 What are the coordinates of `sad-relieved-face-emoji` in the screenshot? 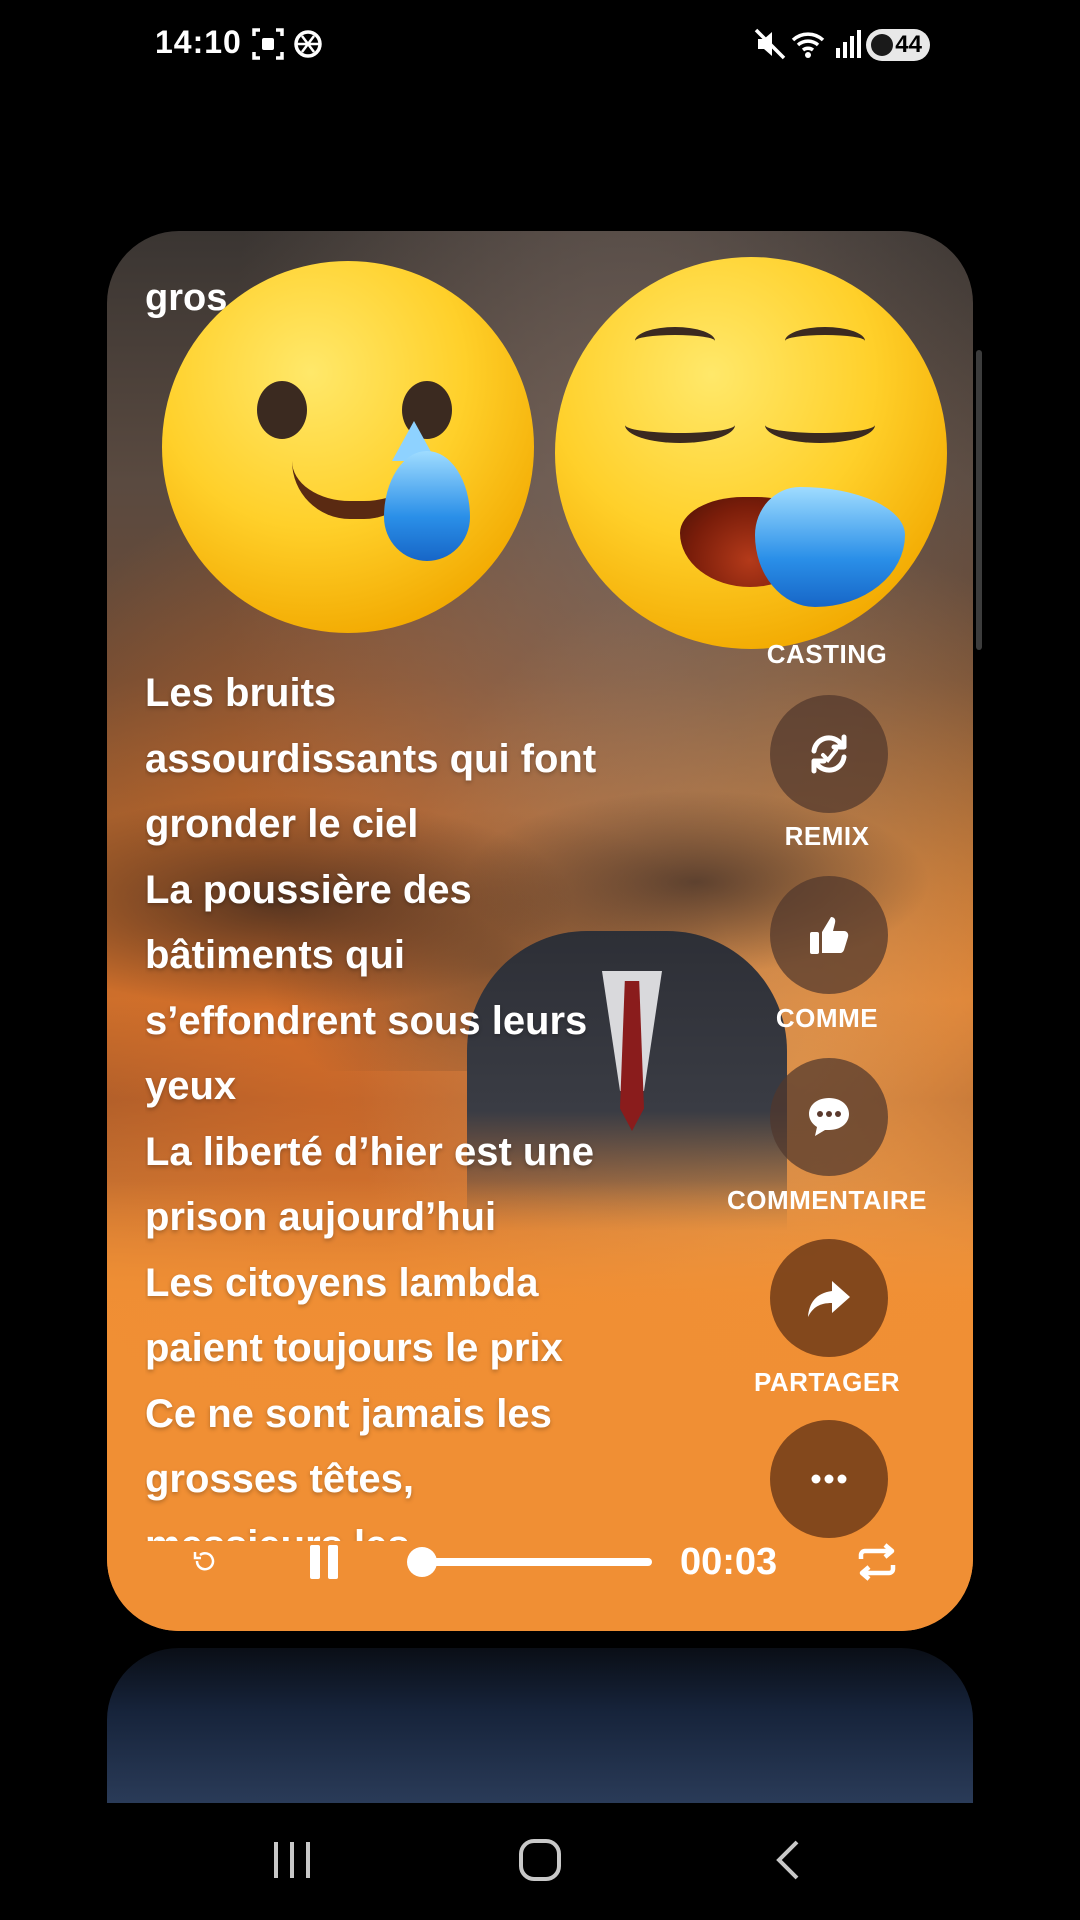 It's located at (751, 453).